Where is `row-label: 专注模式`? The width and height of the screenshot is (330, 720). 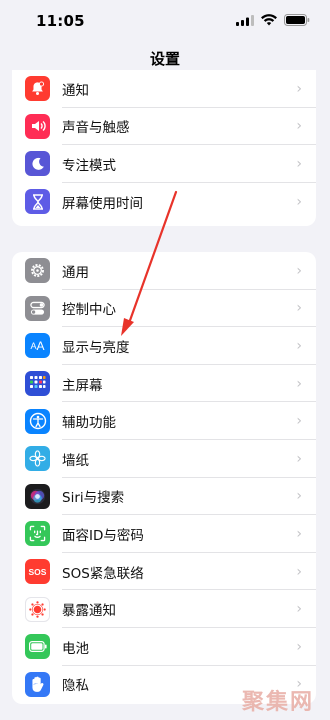 row-label: 专注模式 is located at coordinates (89, 165).